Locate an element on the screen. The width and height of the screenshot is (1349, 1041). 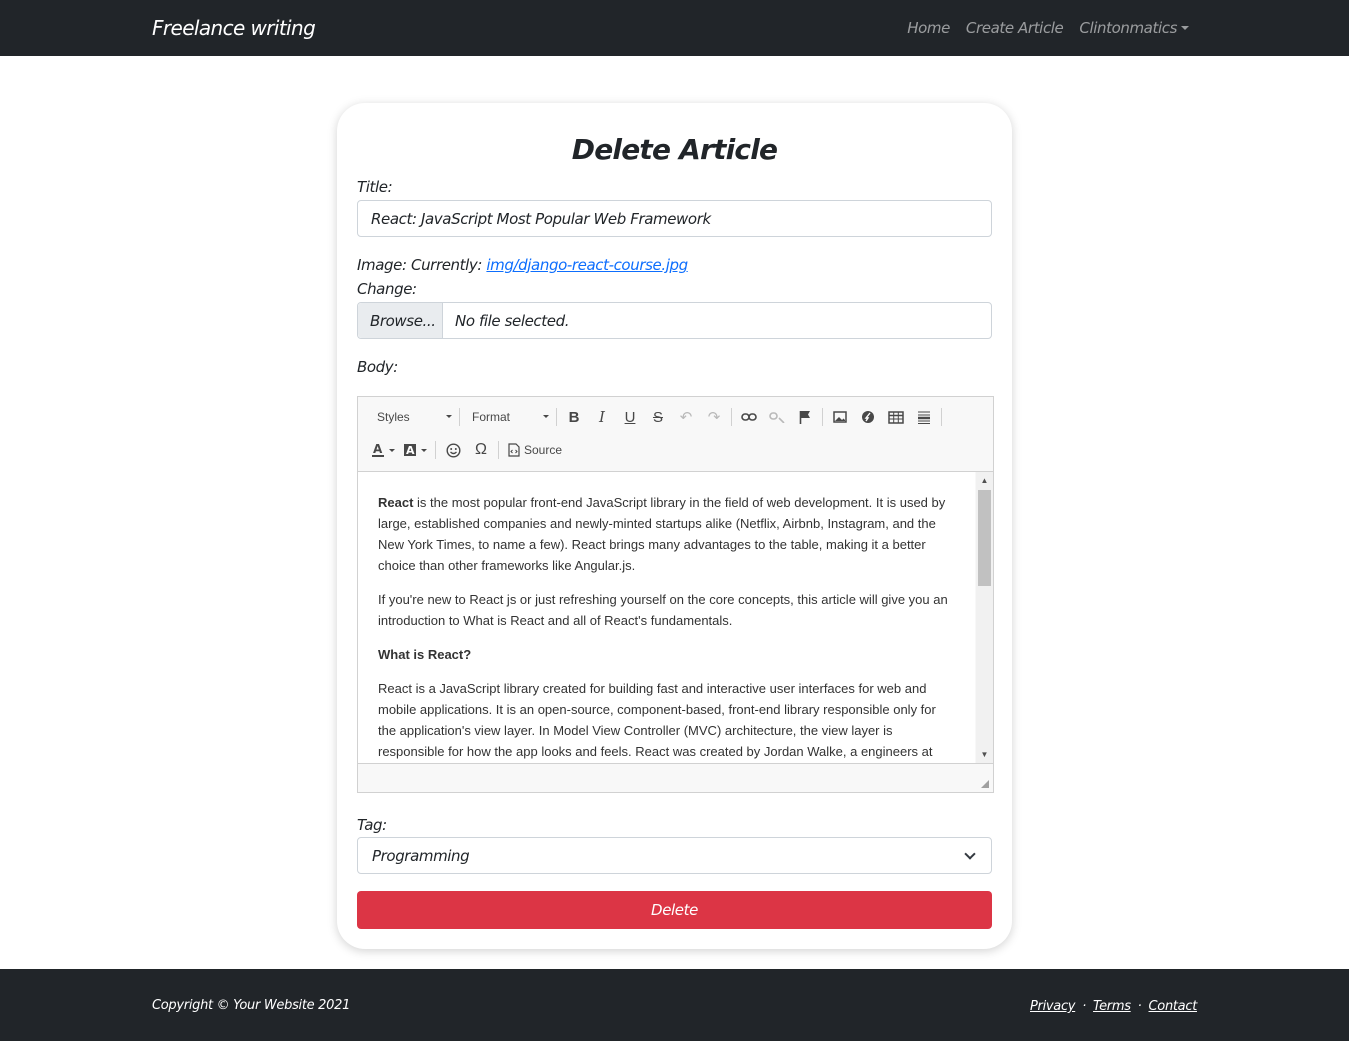
editor-paragraph: What is React? is located at coordinates (666, 654).